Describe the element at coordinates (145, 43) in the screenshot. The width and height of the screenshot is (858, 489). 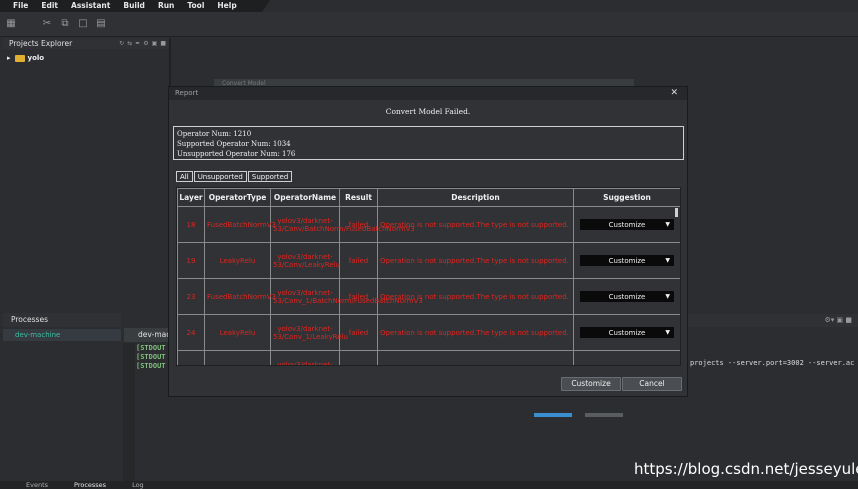
I see `settings-icon: ⚙` at that location.